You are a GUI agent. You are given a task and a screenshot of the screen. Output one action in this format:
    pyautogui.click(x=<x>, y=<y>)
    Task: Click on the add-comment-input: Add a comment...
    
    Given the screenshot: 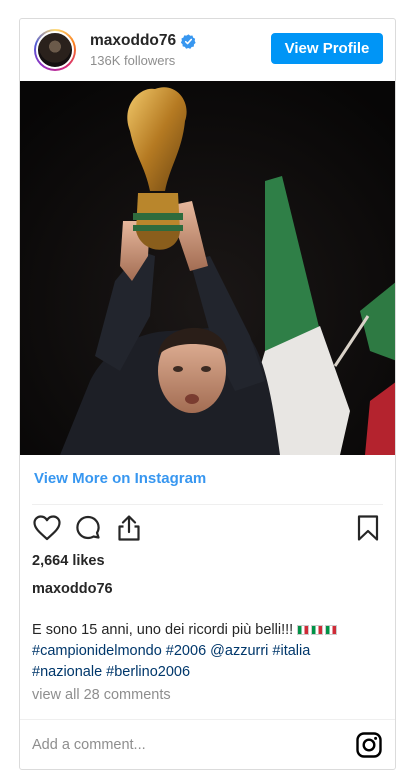 What is the action you would take?
    pyautogui.click(x=89, y=745)
    